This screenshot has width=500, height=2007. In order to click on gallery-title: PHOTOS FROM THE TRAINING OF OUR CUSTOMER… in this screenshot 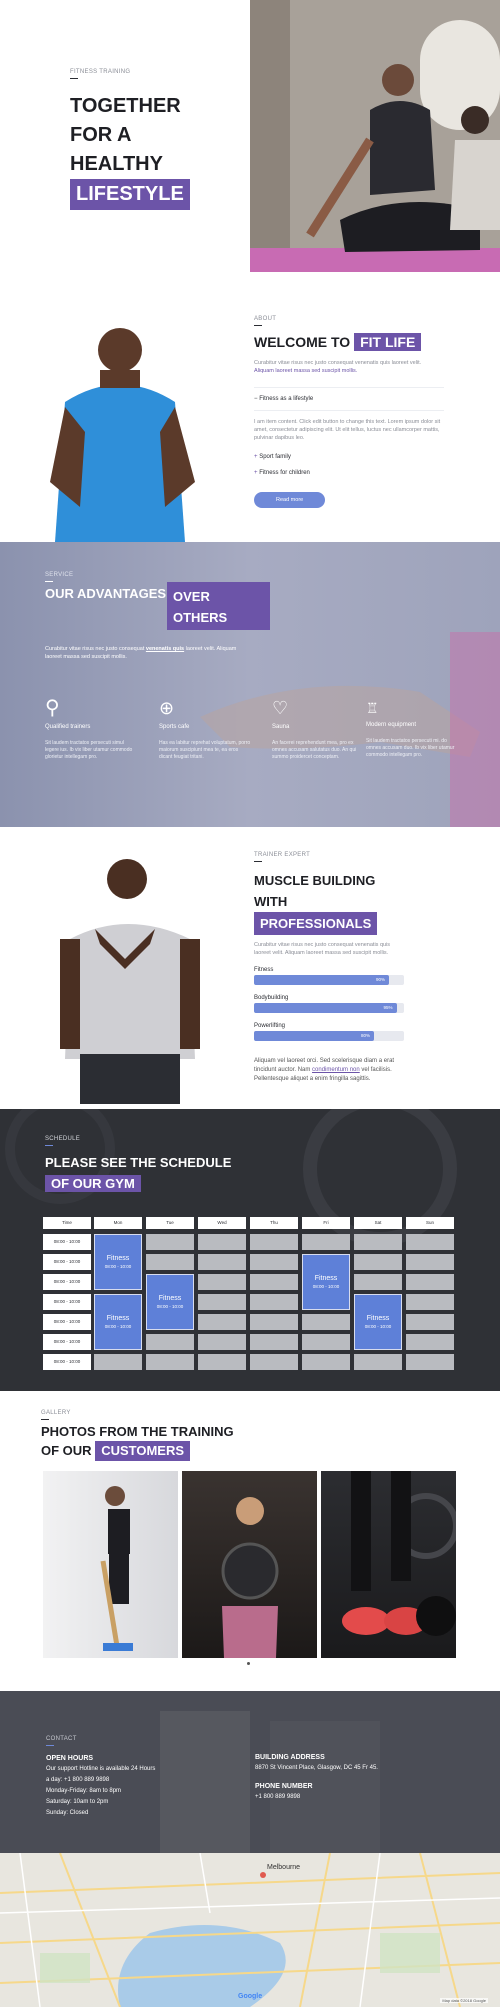, I will do `click(137, 1442)`.